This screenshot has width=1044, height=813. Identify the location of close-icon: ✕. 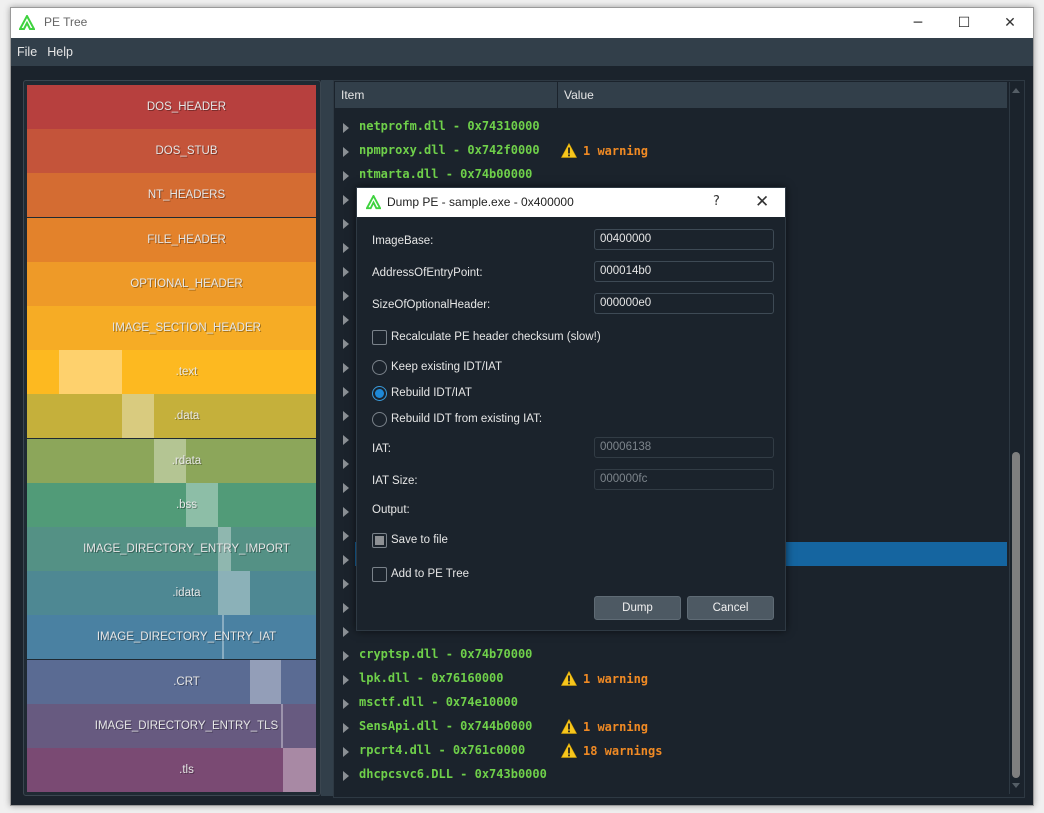
(1010, 23).